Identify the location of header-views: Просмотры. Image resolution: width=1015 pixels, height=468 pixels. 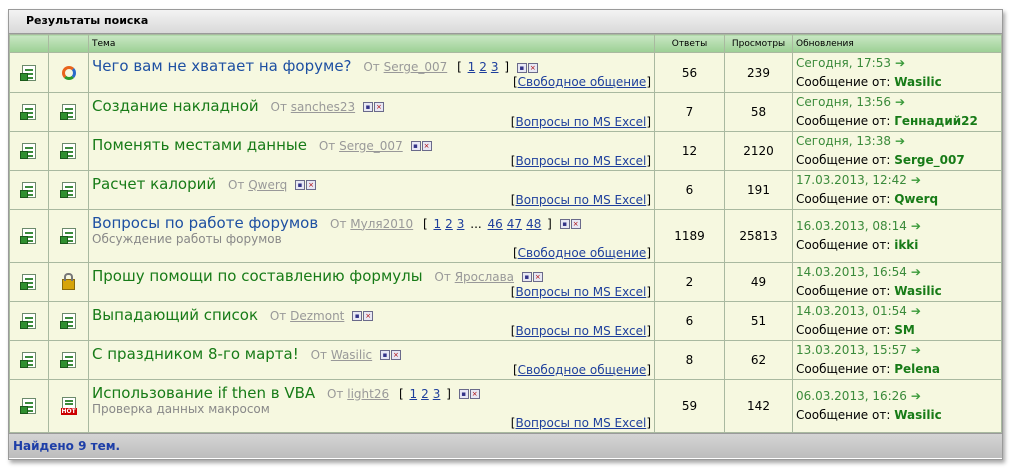
(758, 43).